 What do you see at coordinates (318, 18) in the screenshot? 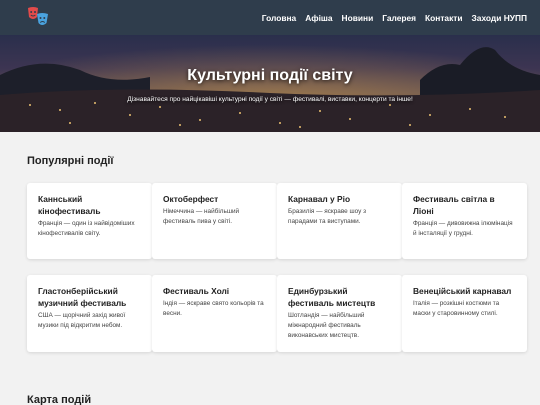
I see `nav-poster: Афіша` at bounding box center [318, 18].